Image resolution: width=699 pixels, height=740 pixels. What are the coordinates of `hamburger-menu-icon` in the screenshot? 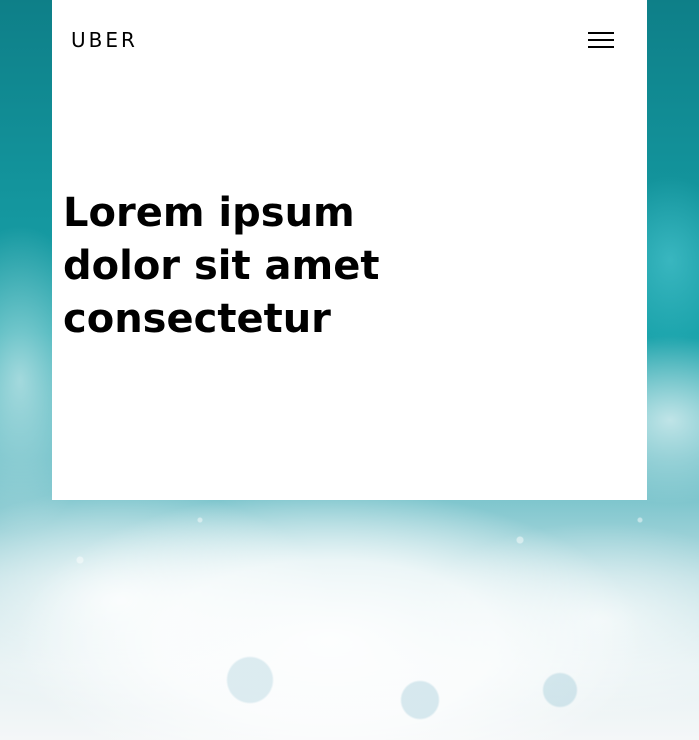 It's located at (600, 40).